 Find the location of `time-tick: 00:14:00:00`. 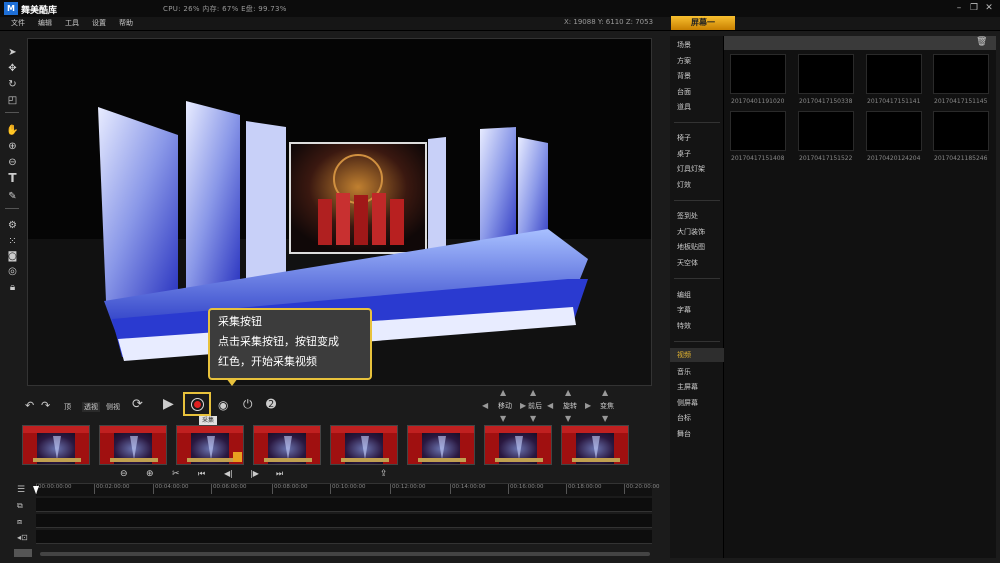

time-tick: 00:14:00:00 is located at coordinates (468, 489).